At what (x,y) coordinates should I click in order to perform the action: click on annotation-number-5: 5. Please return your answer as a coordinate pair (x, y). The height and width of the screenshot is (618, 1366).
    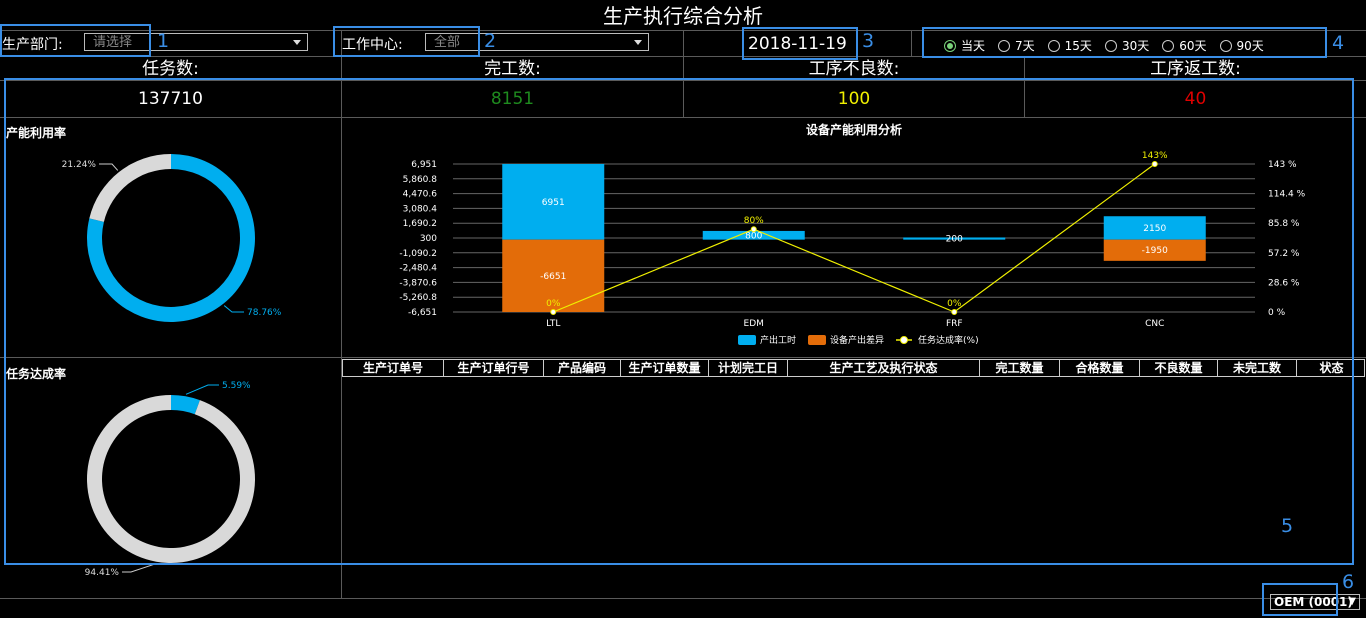
    Looking at the image, I should click on (1287, 526).